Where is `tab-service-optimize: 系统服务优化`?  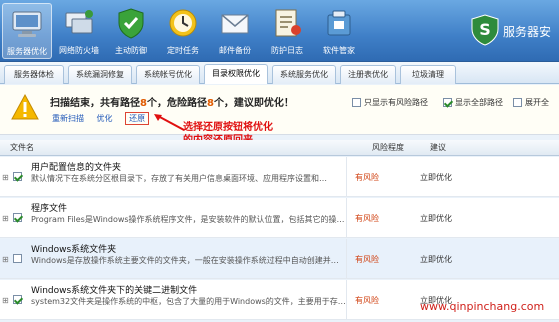 tab-service-optimize: 系统服务优化 is located at coordinates (304, 74).